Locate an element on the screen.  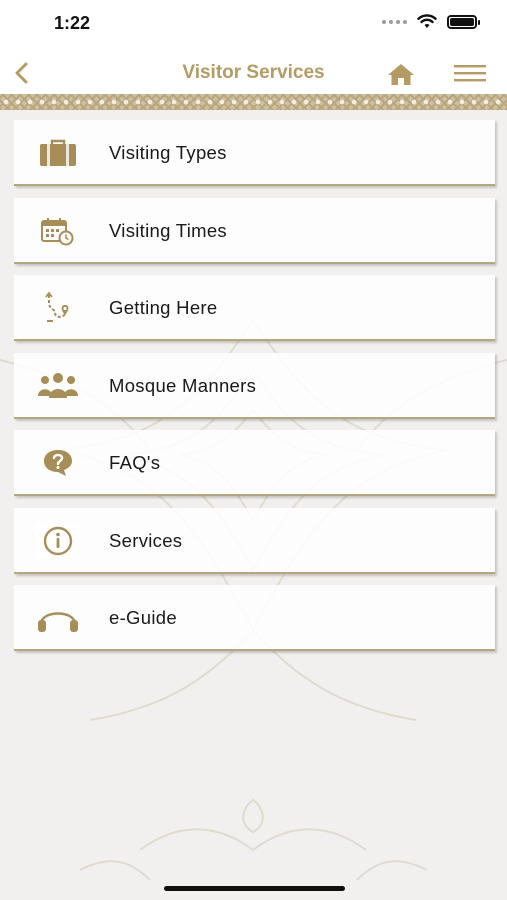
battery-icon is located at coordinates (463, 21).